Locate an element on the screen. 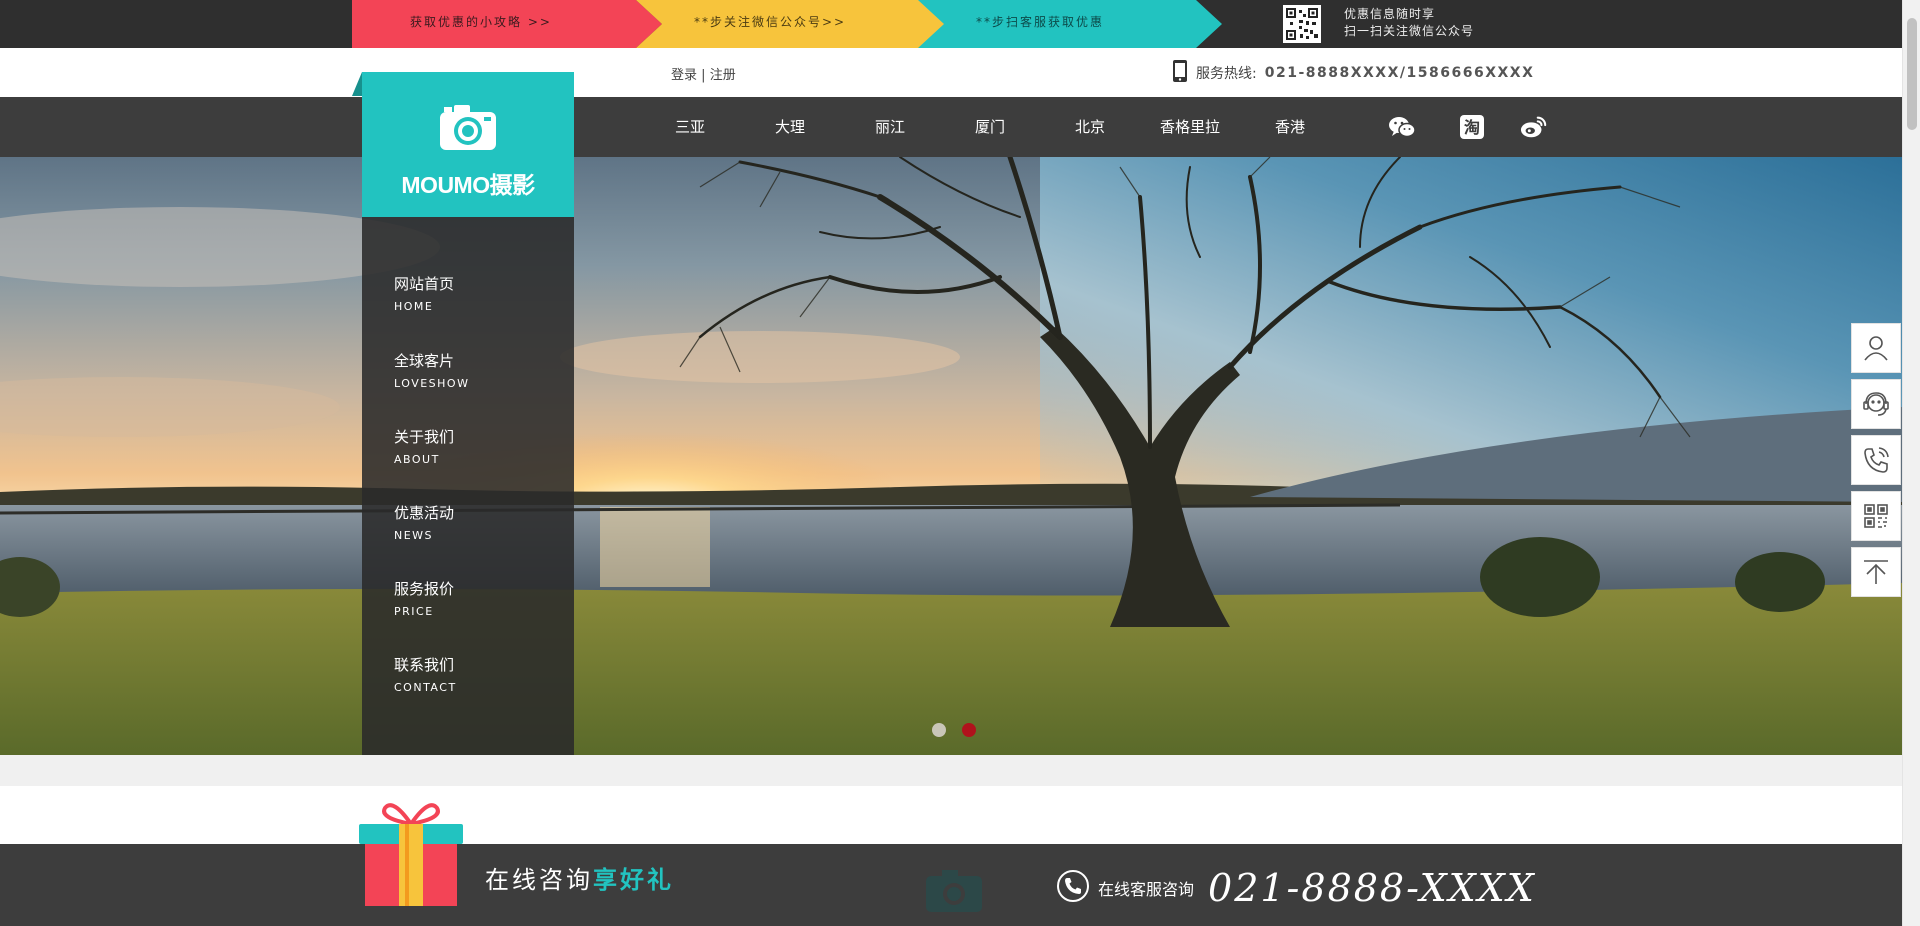  user-icon is located at coordinates (1876, 348).